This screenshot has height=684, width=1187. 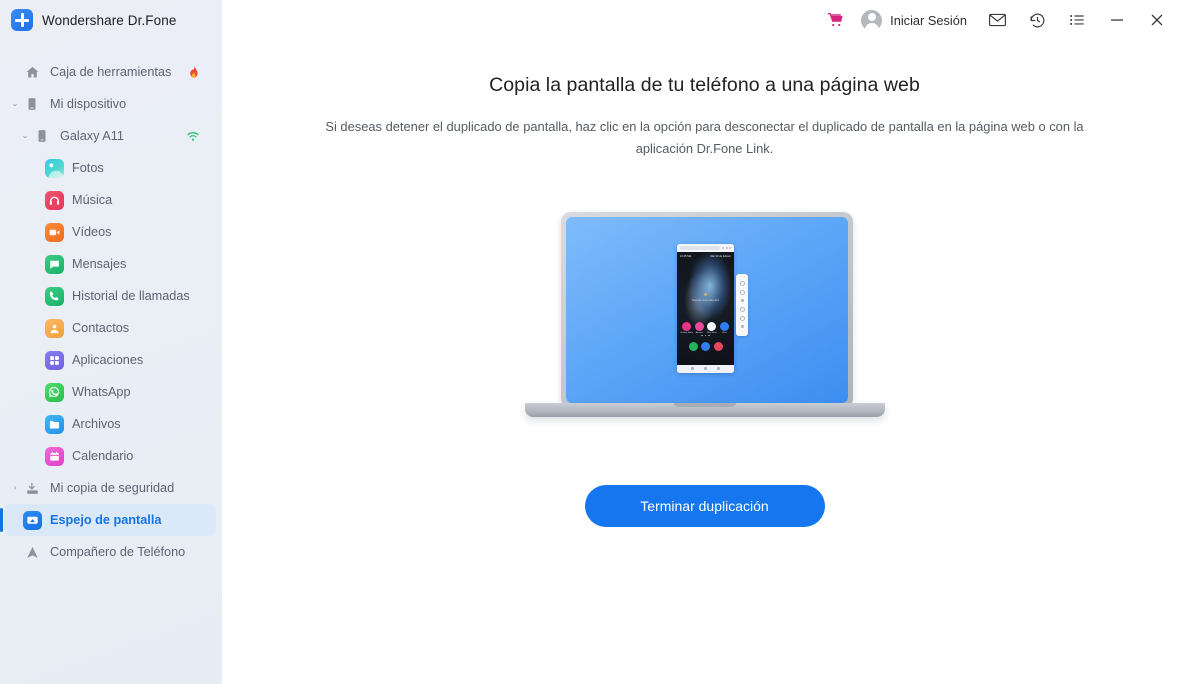 I want to click on whatsapp-icon, so click(x=54, y=392).